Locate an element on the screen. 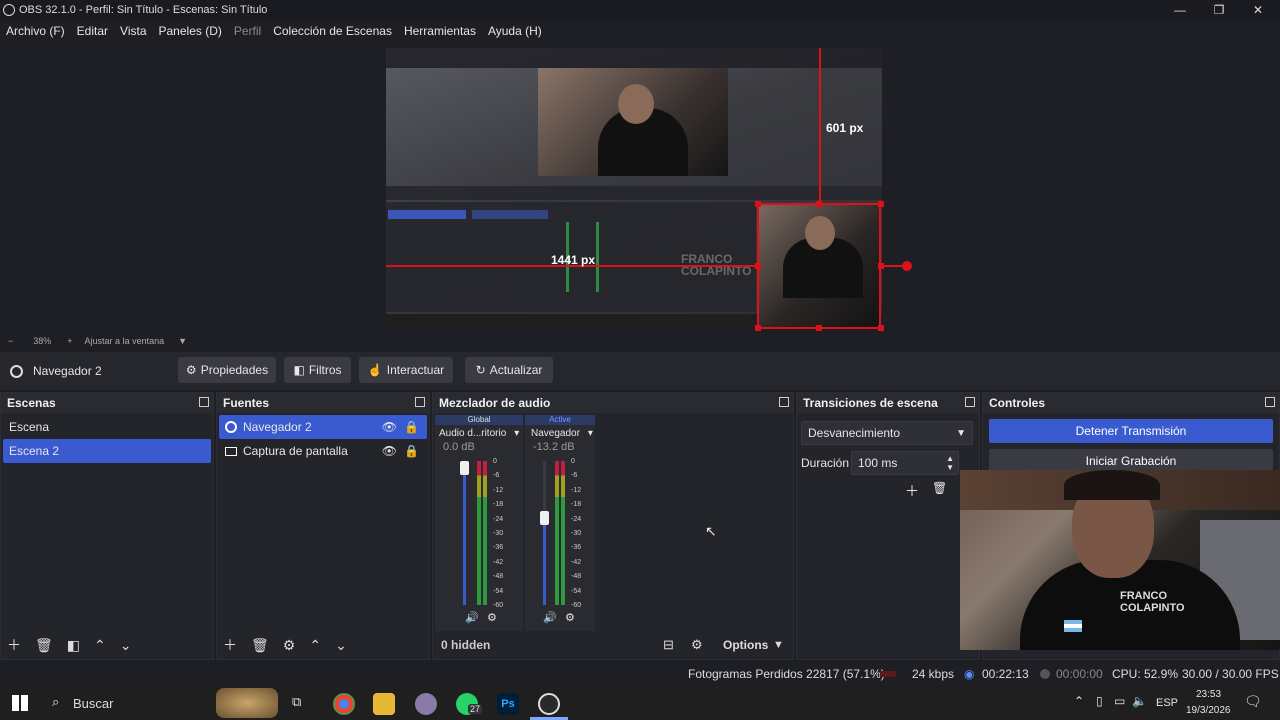 The image size is (1280, 720). task-view-icon: ⧉ is located at coordinates (296, 702).